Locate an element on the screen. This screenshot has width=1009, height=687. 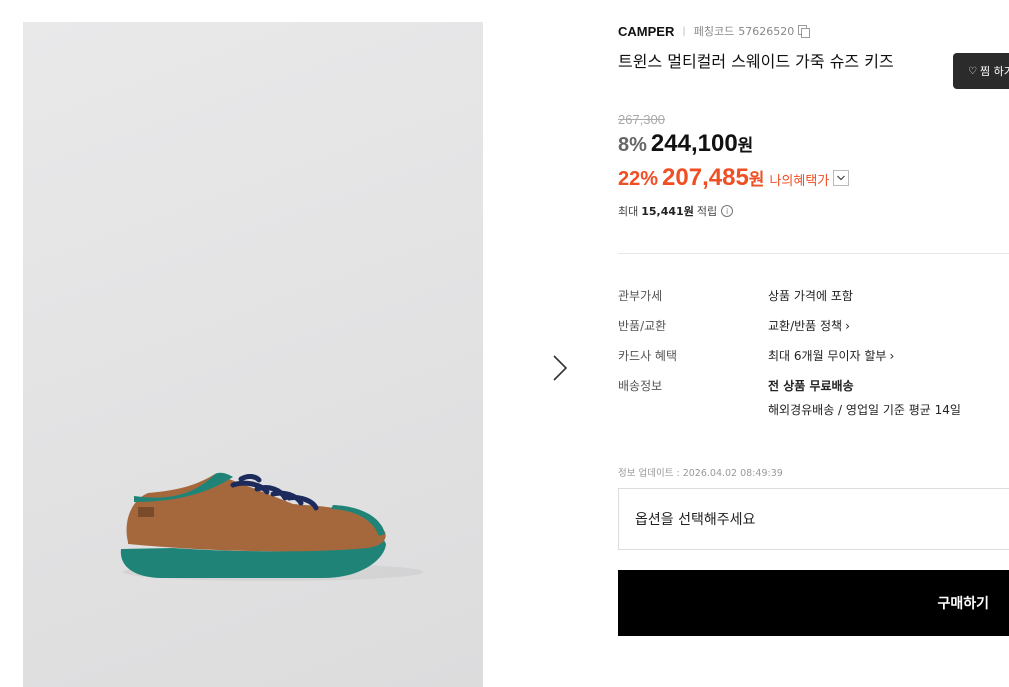
spec-value: 상품 가격에 포함 is located at coordinates (810, 296).